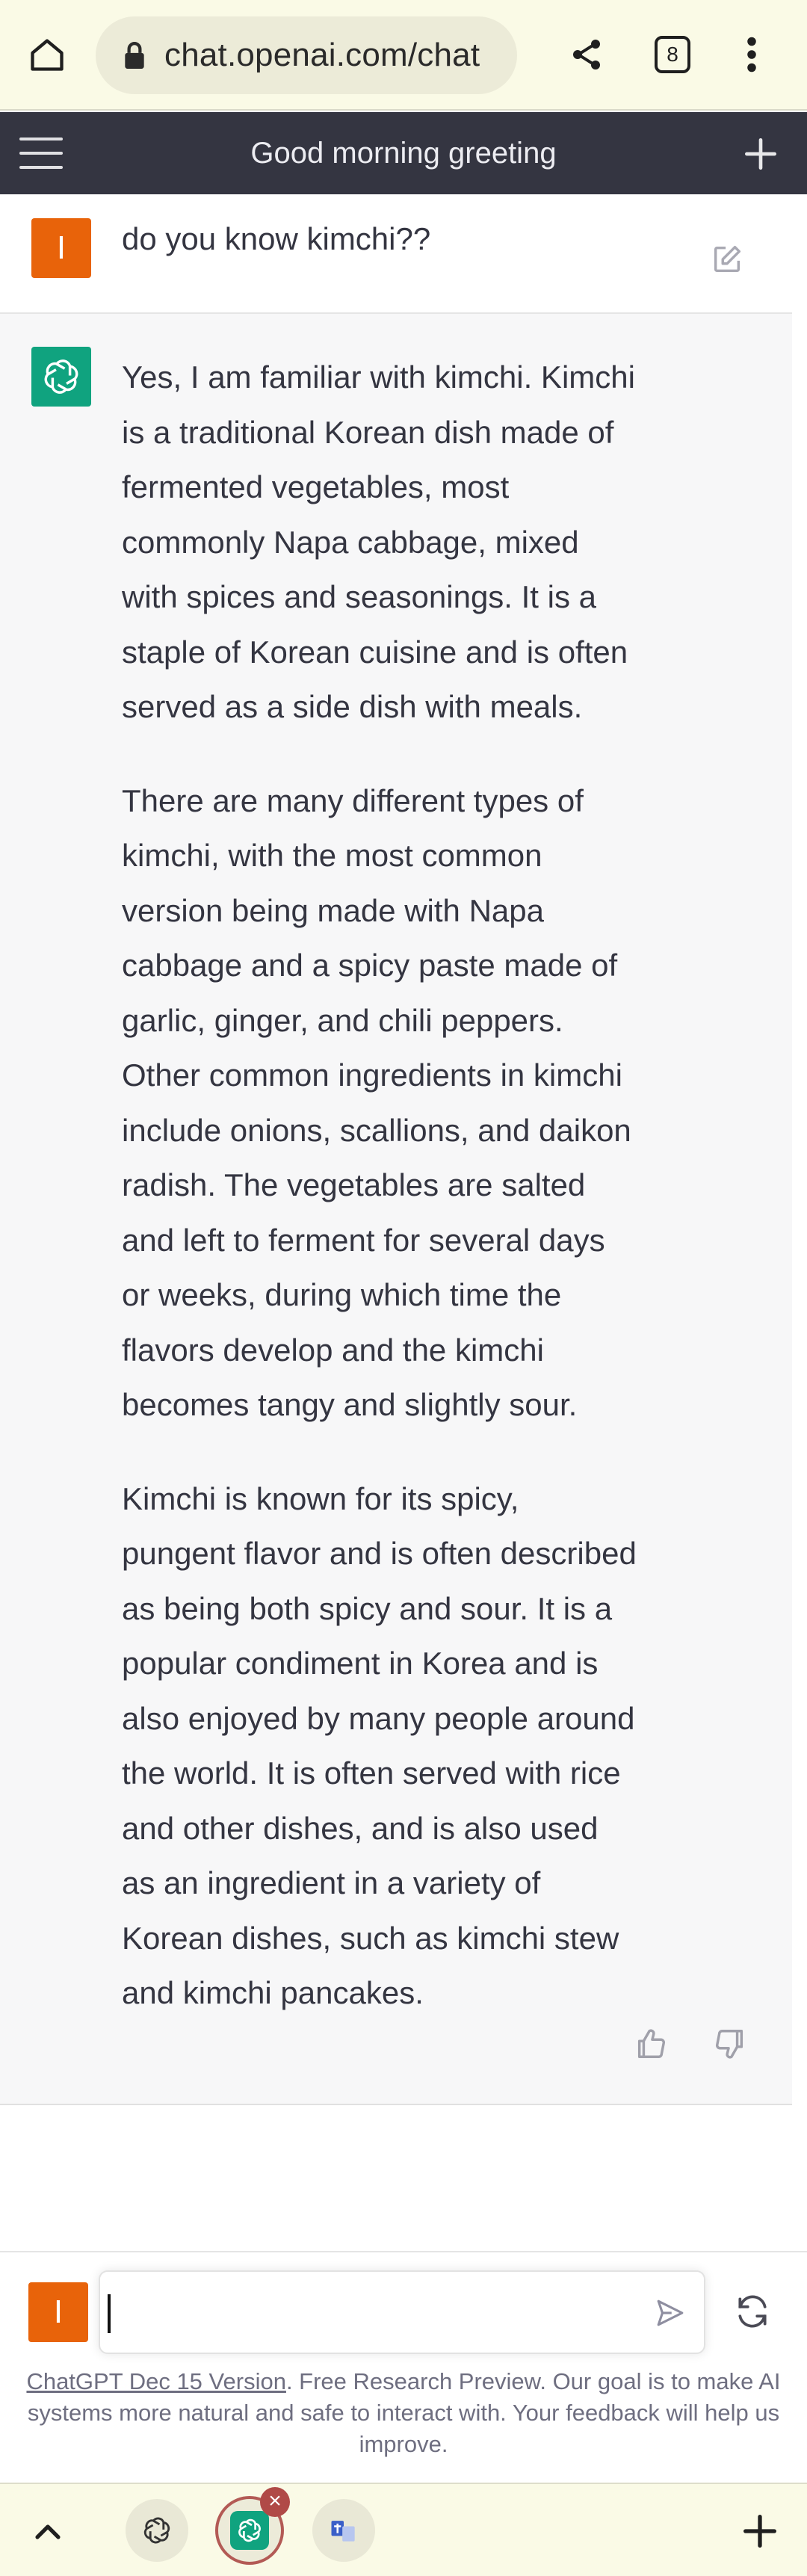 The height and width of the screenshot is (2576, 807). I want to click on close-icon: ×, so click(275, 2502).